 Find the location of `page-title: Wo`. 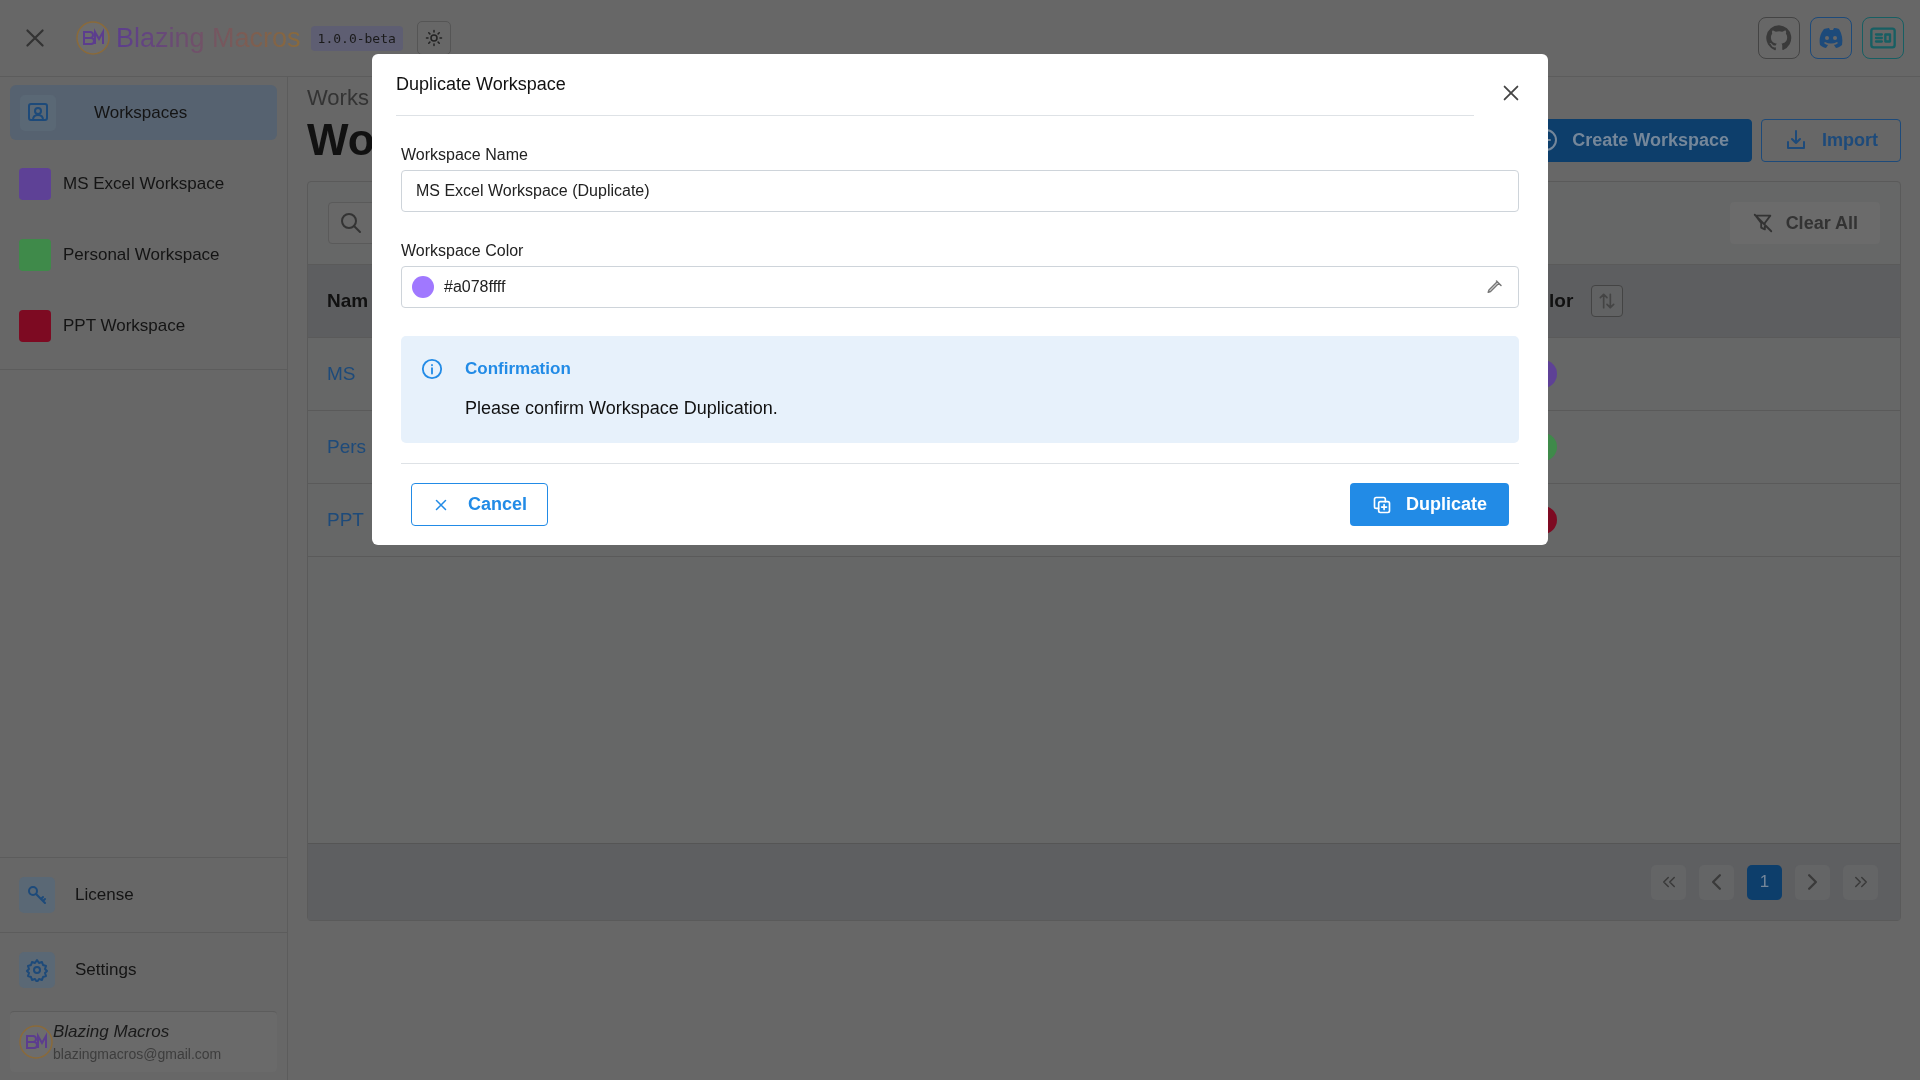

page-title: Wo is located at coordinates (341, 140).